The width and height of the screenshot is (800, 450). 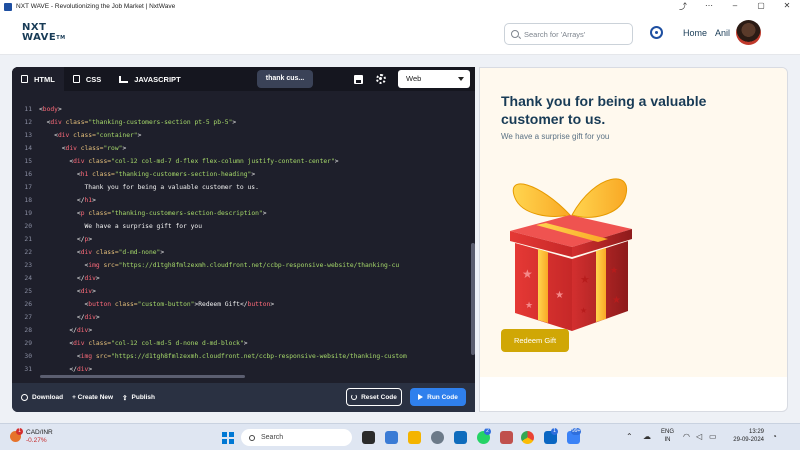 What do you see at coordinates (442, 397) in the screenshot?
I see `run-code-label: Run Code` at bounding box center [442, 397].